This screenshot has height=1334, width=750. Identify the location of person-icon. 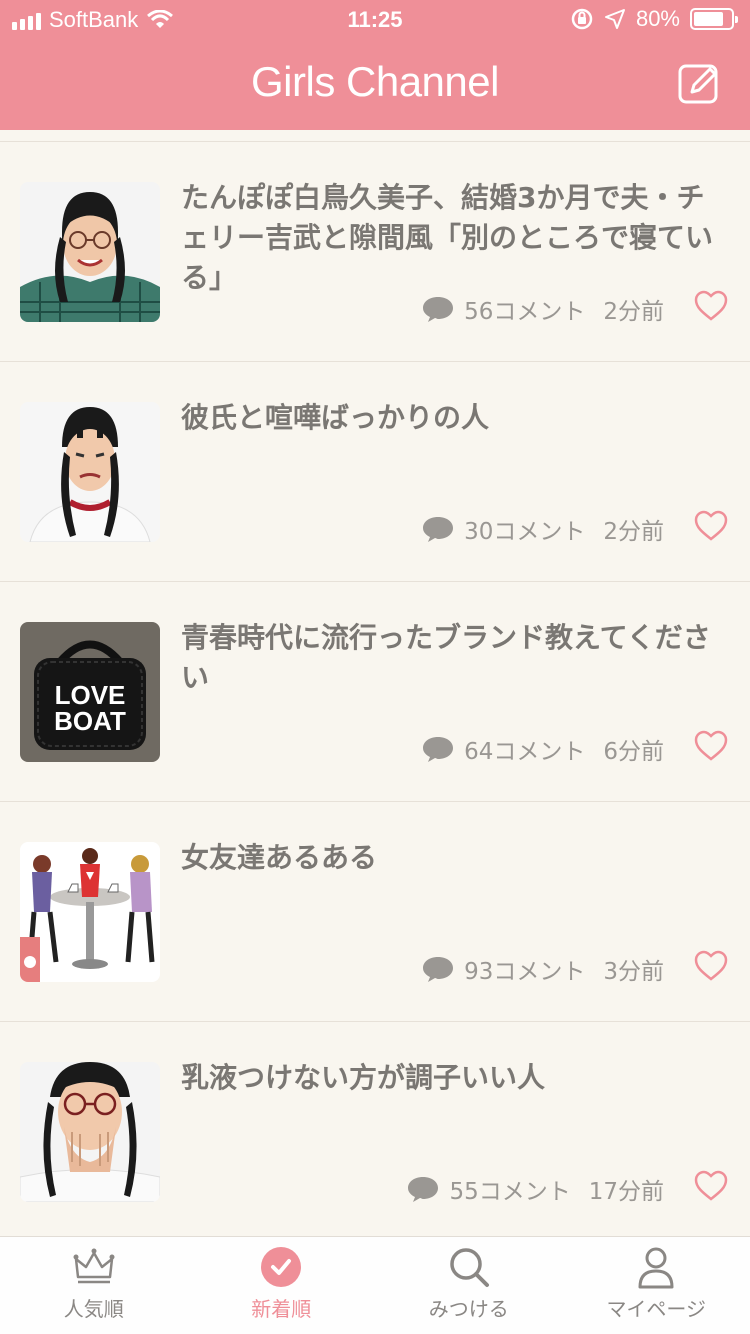
(656, 1268).